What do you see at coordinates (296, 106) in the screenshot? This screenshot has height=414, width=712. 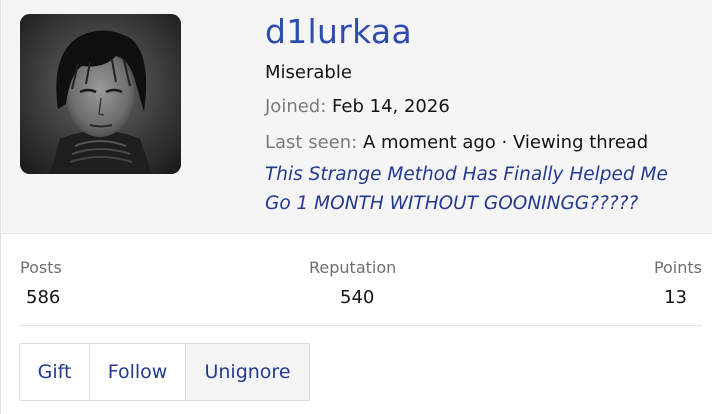 I see `joined-label: Joined:` at bounding box center [296, 106].